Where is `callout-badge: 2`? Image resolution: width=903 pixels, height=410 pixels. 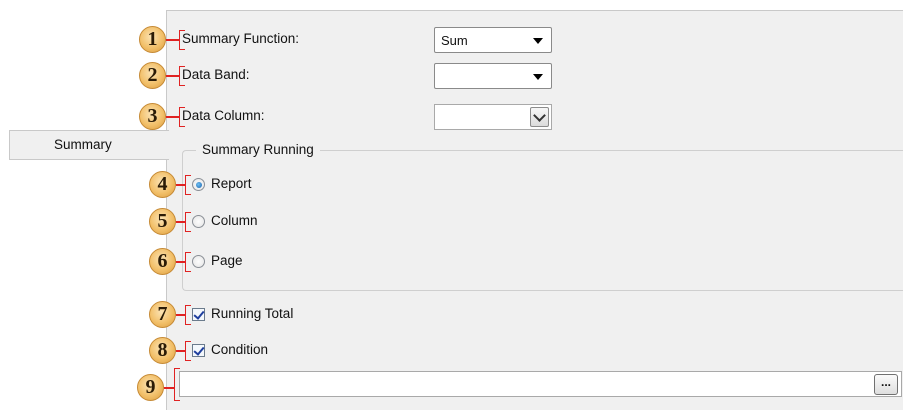
callout-badge: 2 is located at coordinates (152, 75).